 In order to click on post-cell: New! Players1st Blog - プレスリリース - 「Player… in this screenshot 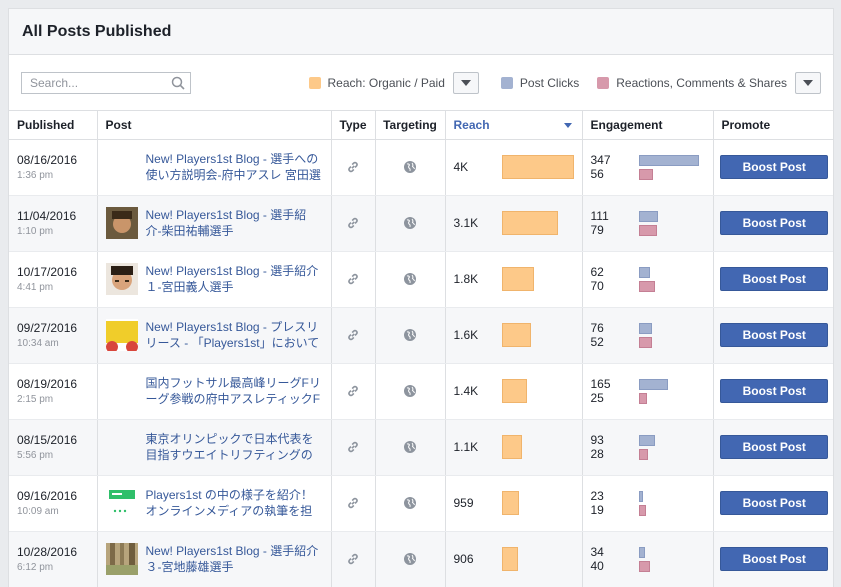, I will do `click(214, 335)`.